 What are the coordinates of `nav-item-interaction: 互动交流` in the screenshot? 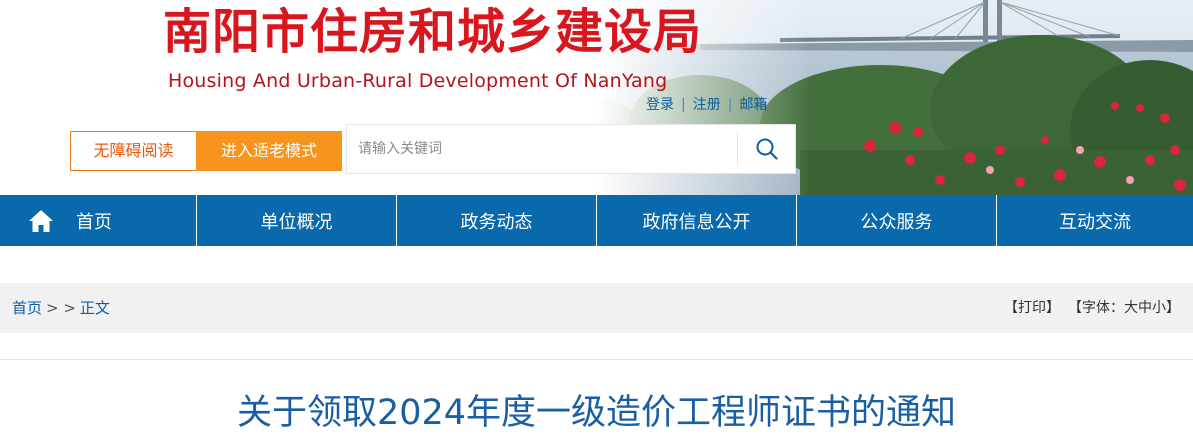 It's located at (1095, 220).